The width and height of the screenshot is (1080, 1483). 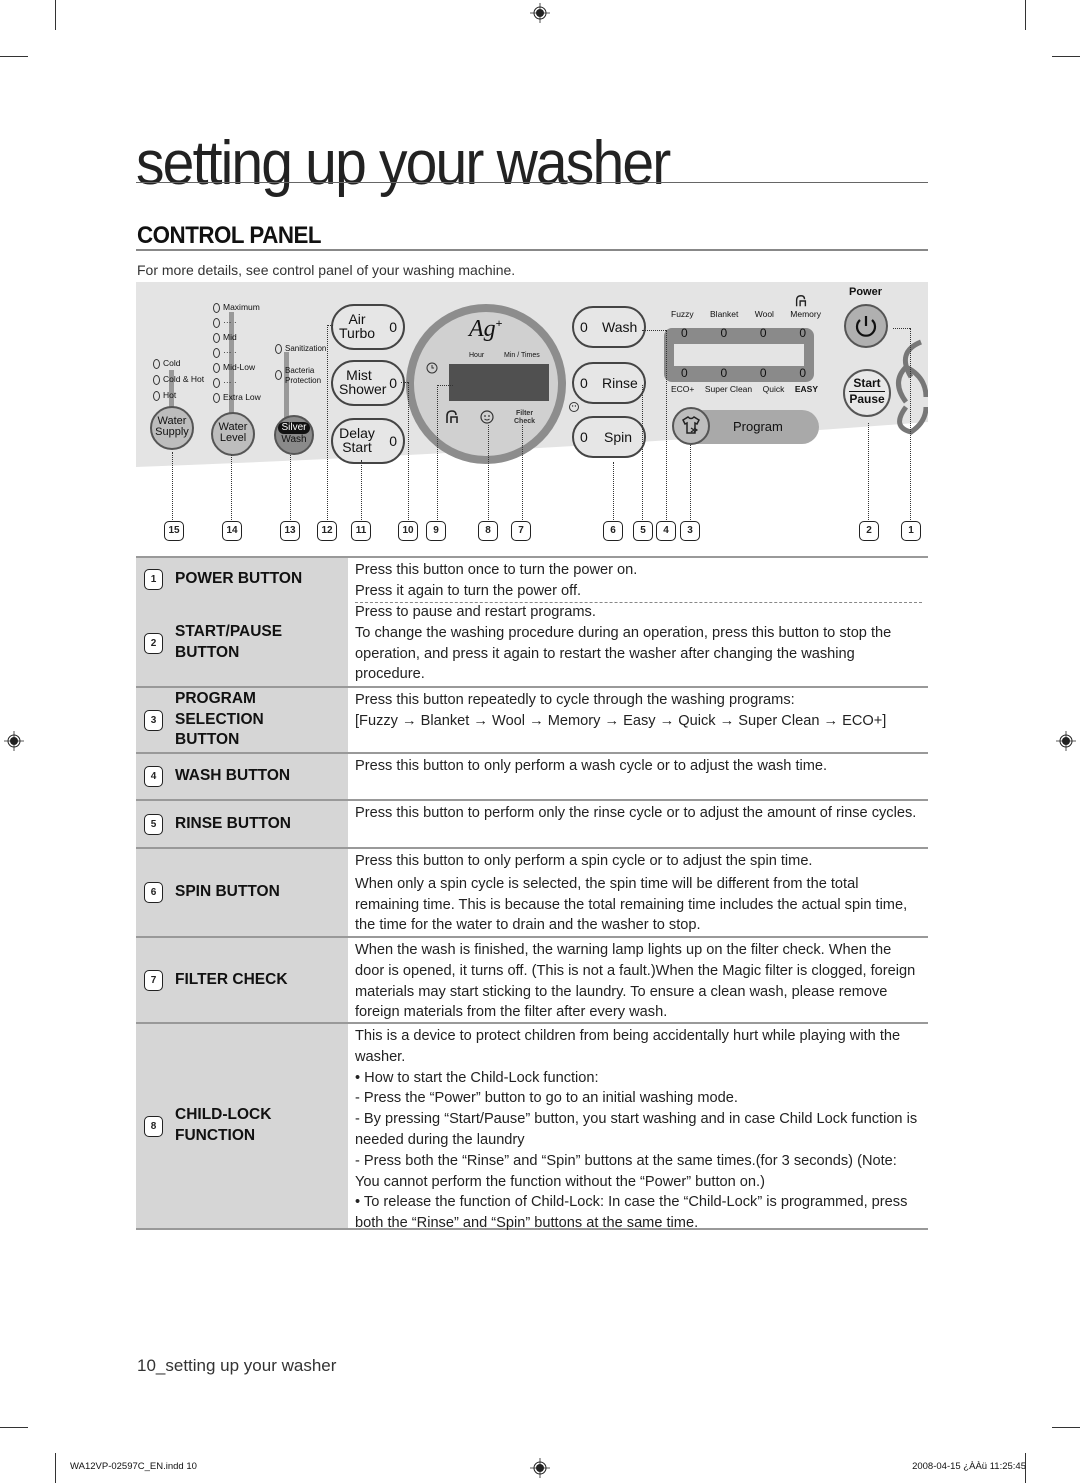 I want to click on program-label: Quick, so click(x=773, y=389).